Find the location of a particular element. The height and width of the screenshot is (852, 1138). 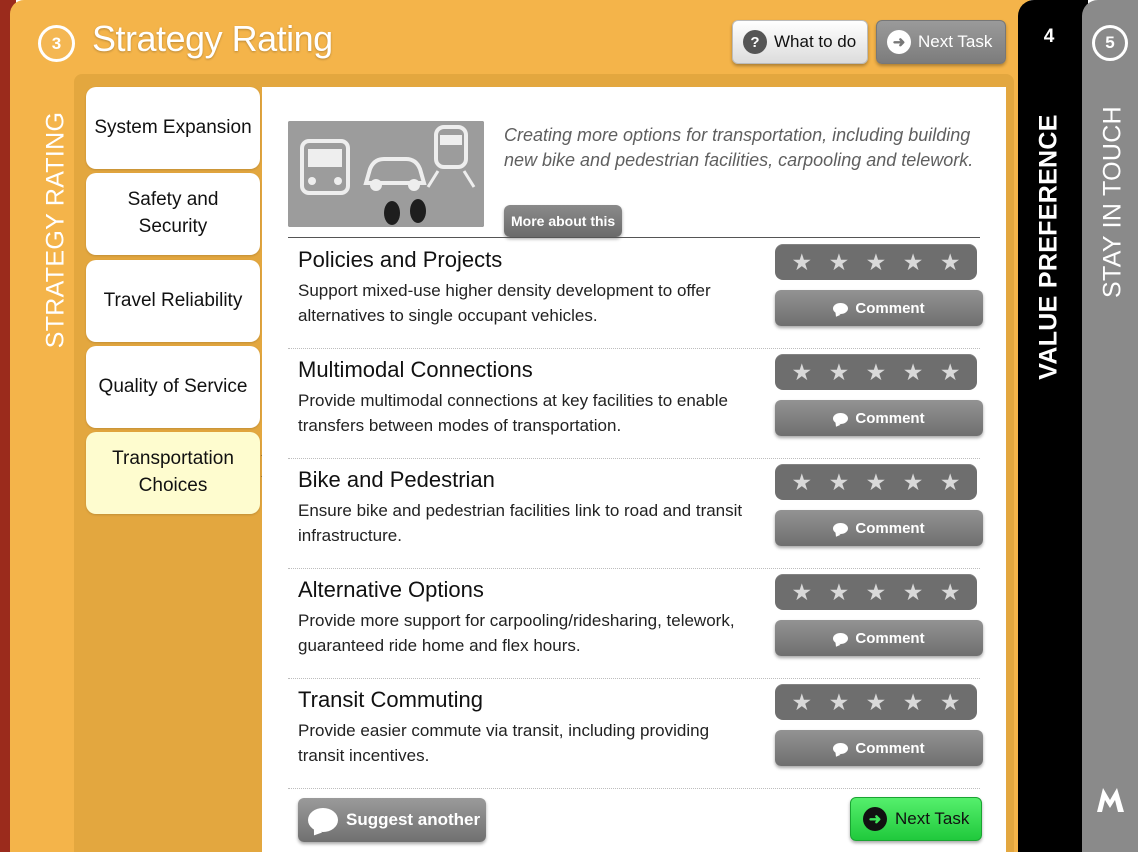

more-about-this-button: More about this is located at coordinates (563, 221).